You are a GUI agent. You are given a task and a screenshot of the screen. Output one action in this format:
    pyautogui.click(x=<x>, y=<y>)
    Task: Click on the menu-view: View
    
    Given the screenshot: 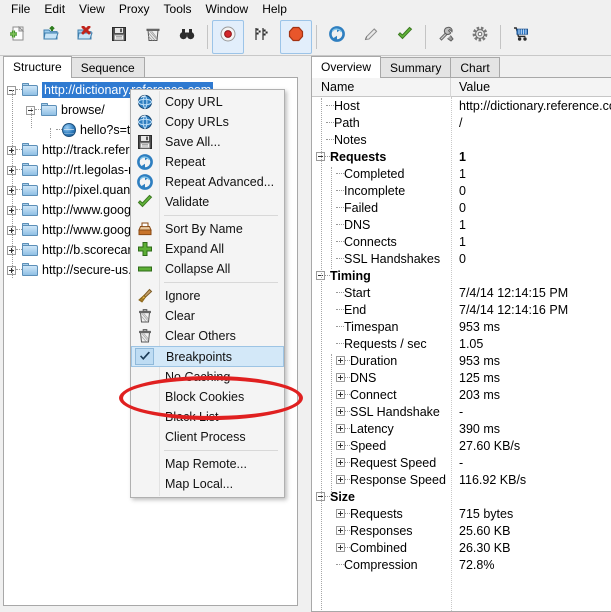 What is the action you would take?
    pyautogui.click(x=92, y=9)
    